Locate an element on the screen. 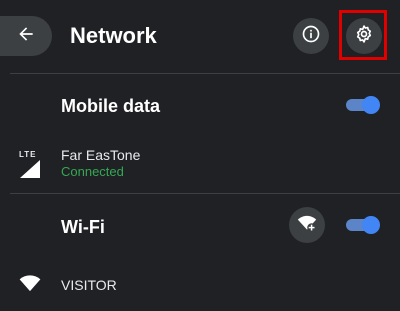 This screenshot has height=311, width=400. lte-label: LTE is located at coordinates (28, 154).